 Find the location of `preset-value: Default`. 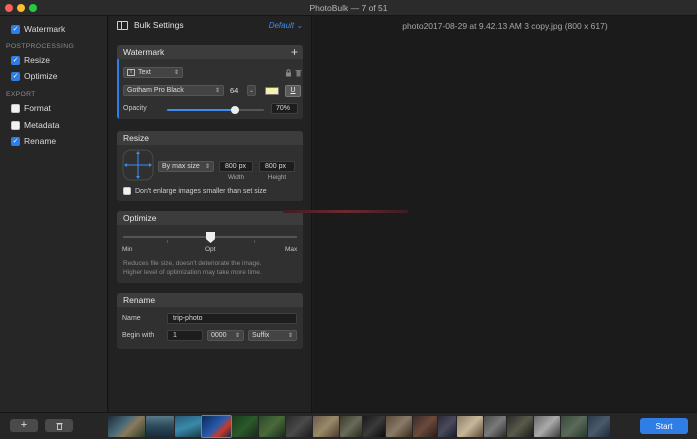

preset-value: Default is located at coordinates (281, 25).